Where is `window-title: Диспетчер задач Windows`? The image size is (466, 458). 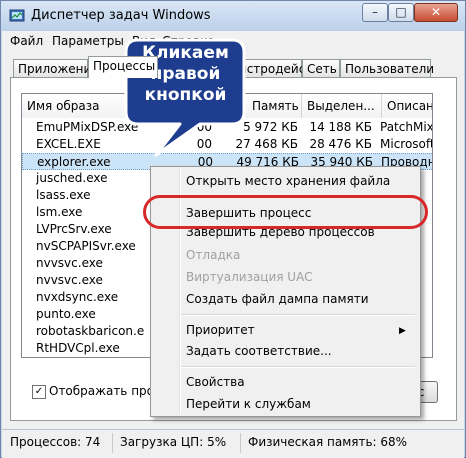
window-title: Диспетчер задач Windows is located at coordinates (121, 15).